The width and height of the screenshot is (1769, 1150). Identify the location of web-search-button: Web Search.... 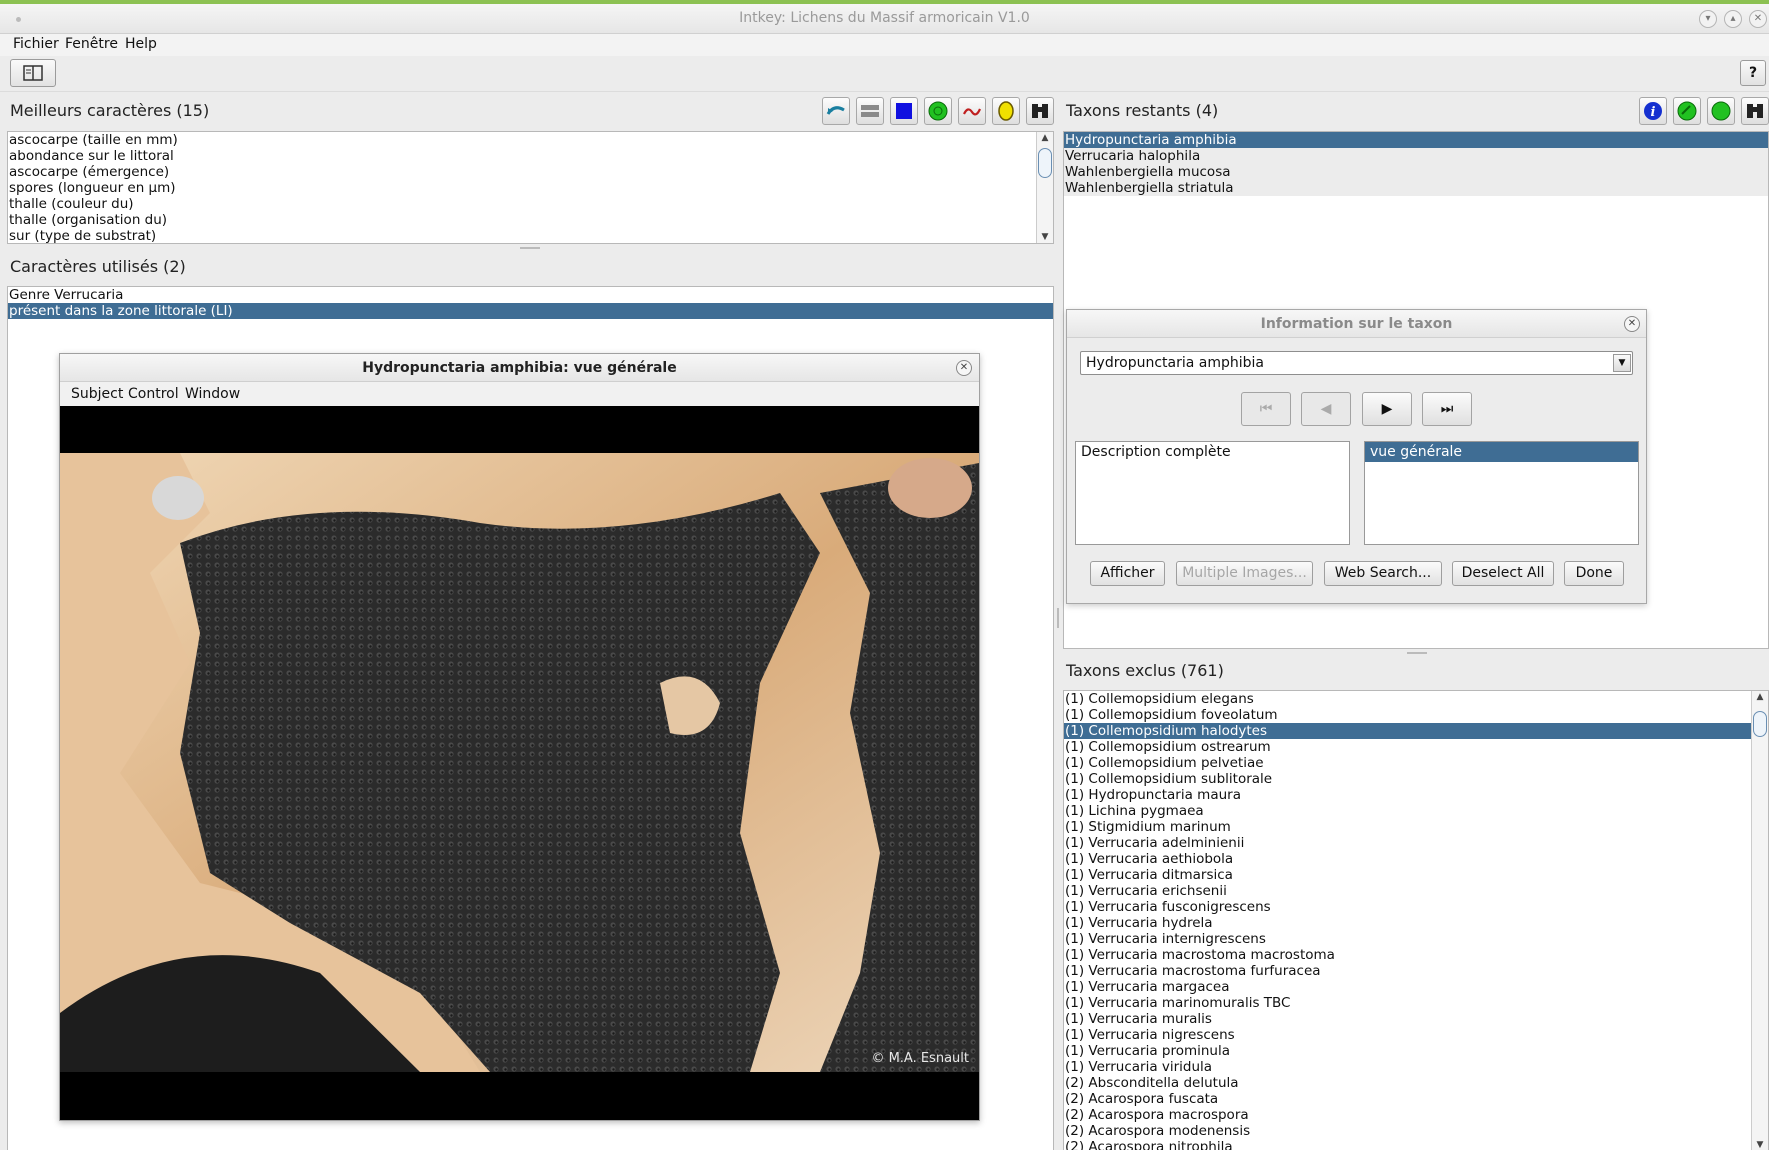
(1383, 573).